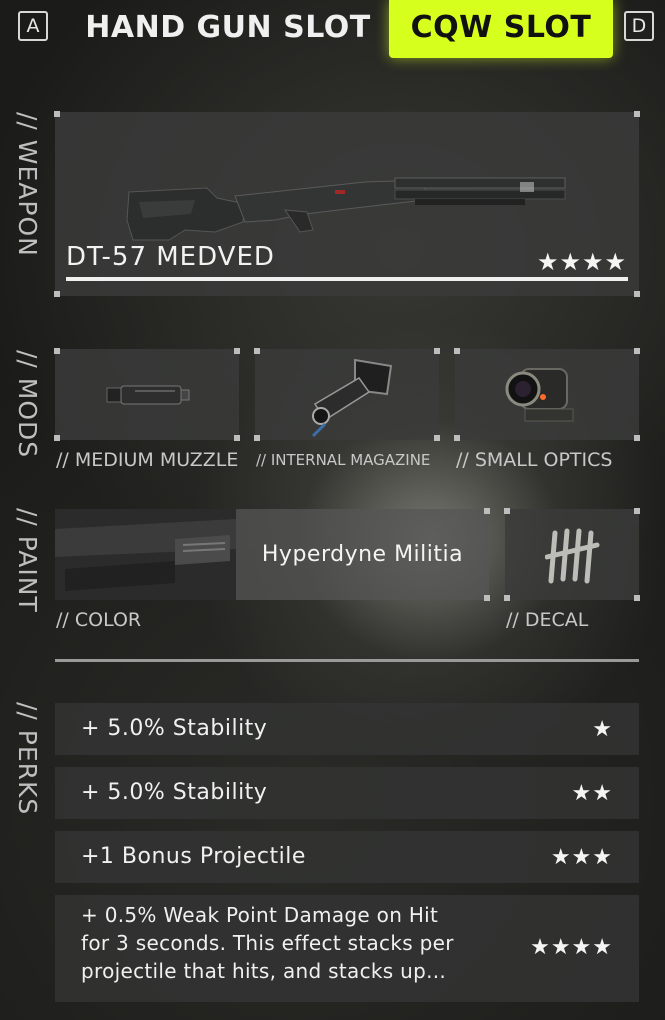 The height and width of the screenshot is (1020, 665). Describe the element at coordinates (99, 620) in the screenshot. I see `paint-color-label: // COLOR` at that location.